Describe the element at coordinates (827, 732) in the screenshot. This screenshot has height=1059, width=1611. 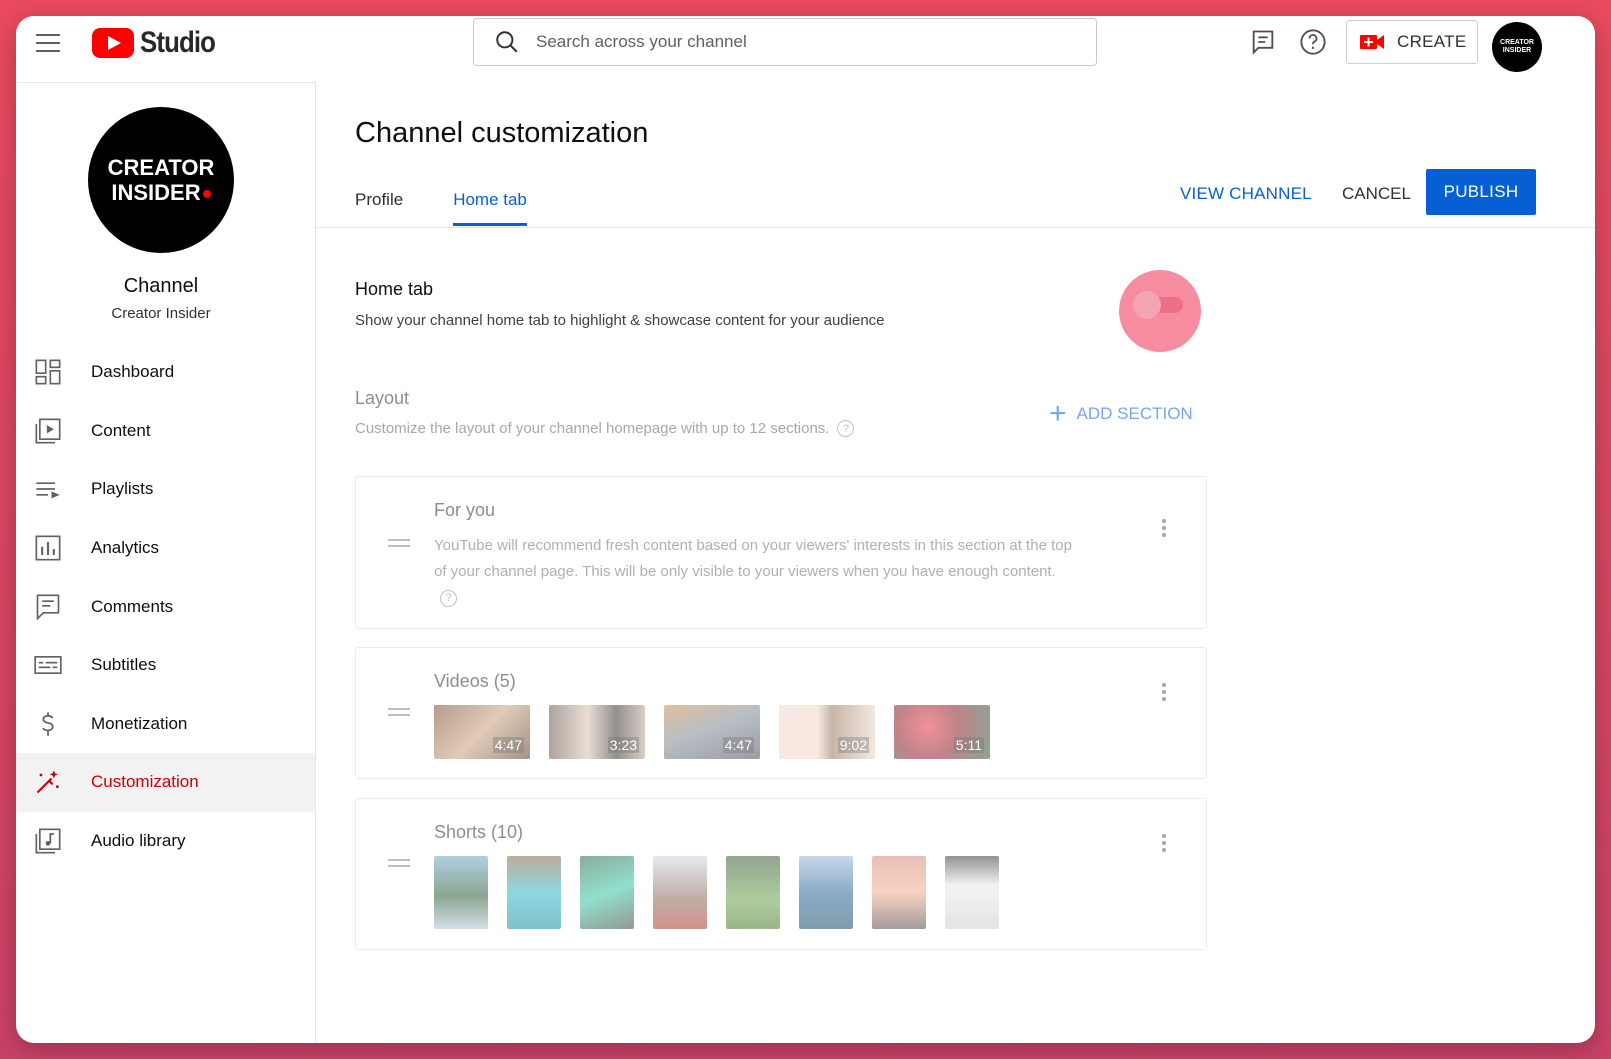
I see `video-thumbnail: 9:02` at that location.